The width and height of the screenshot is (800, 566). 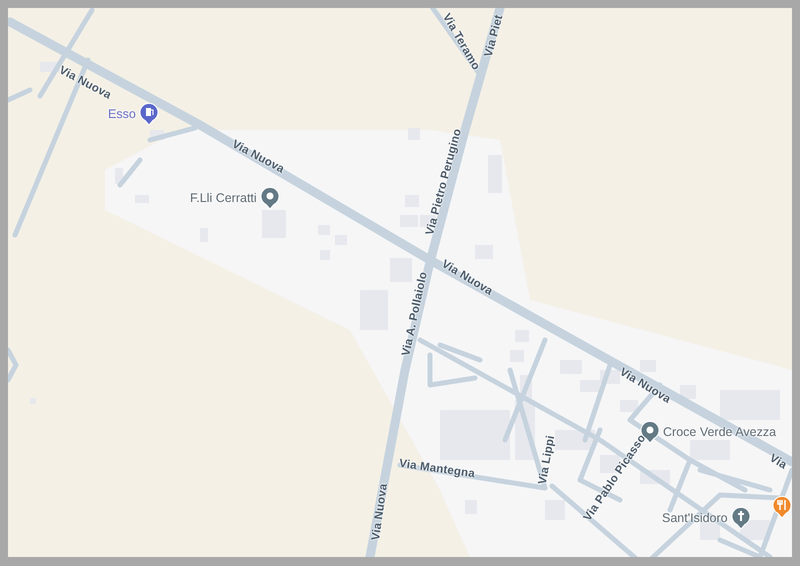 What do you see at coordinates (122, 114) in the screenshot?
I see `place-label: Esso` at bounding box center [122, 114].